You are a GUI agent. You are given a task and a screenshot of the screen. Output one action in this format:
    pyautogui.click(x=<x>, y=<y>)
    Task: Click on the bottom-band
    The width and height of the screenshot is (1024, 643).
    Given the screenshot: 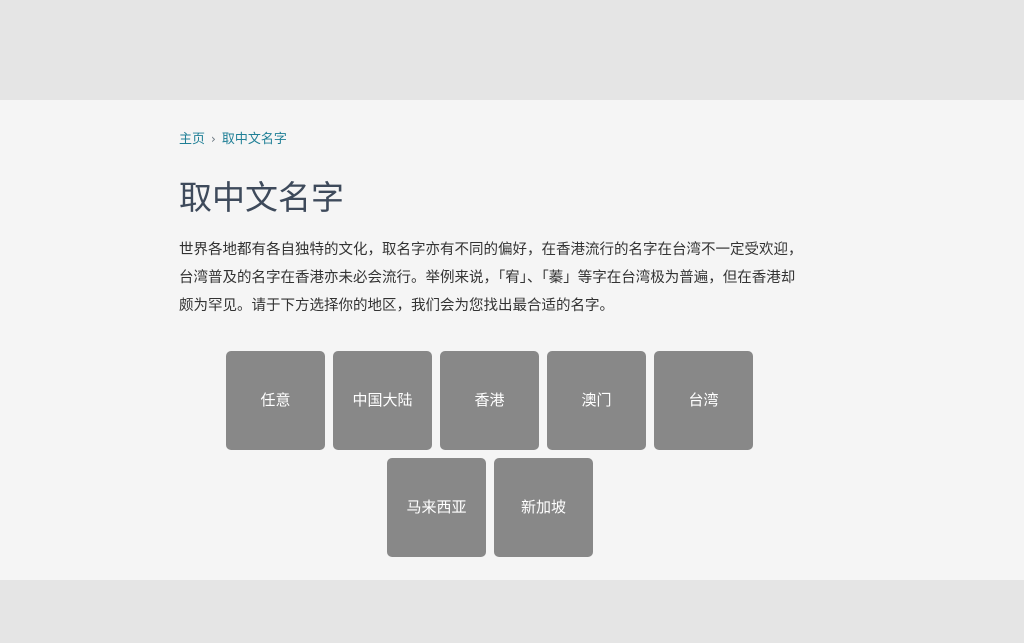 What is the action you would take?
    pyautogui.click(x=512, y=611)
    